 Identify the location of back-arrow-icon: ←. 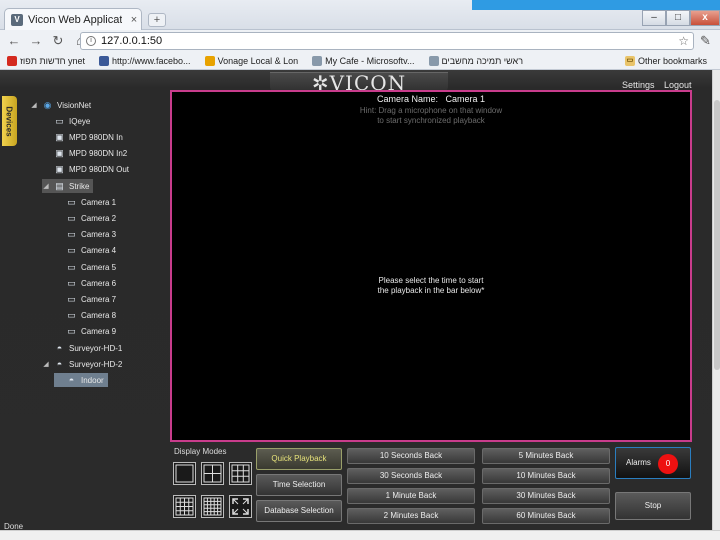
(14, 41).